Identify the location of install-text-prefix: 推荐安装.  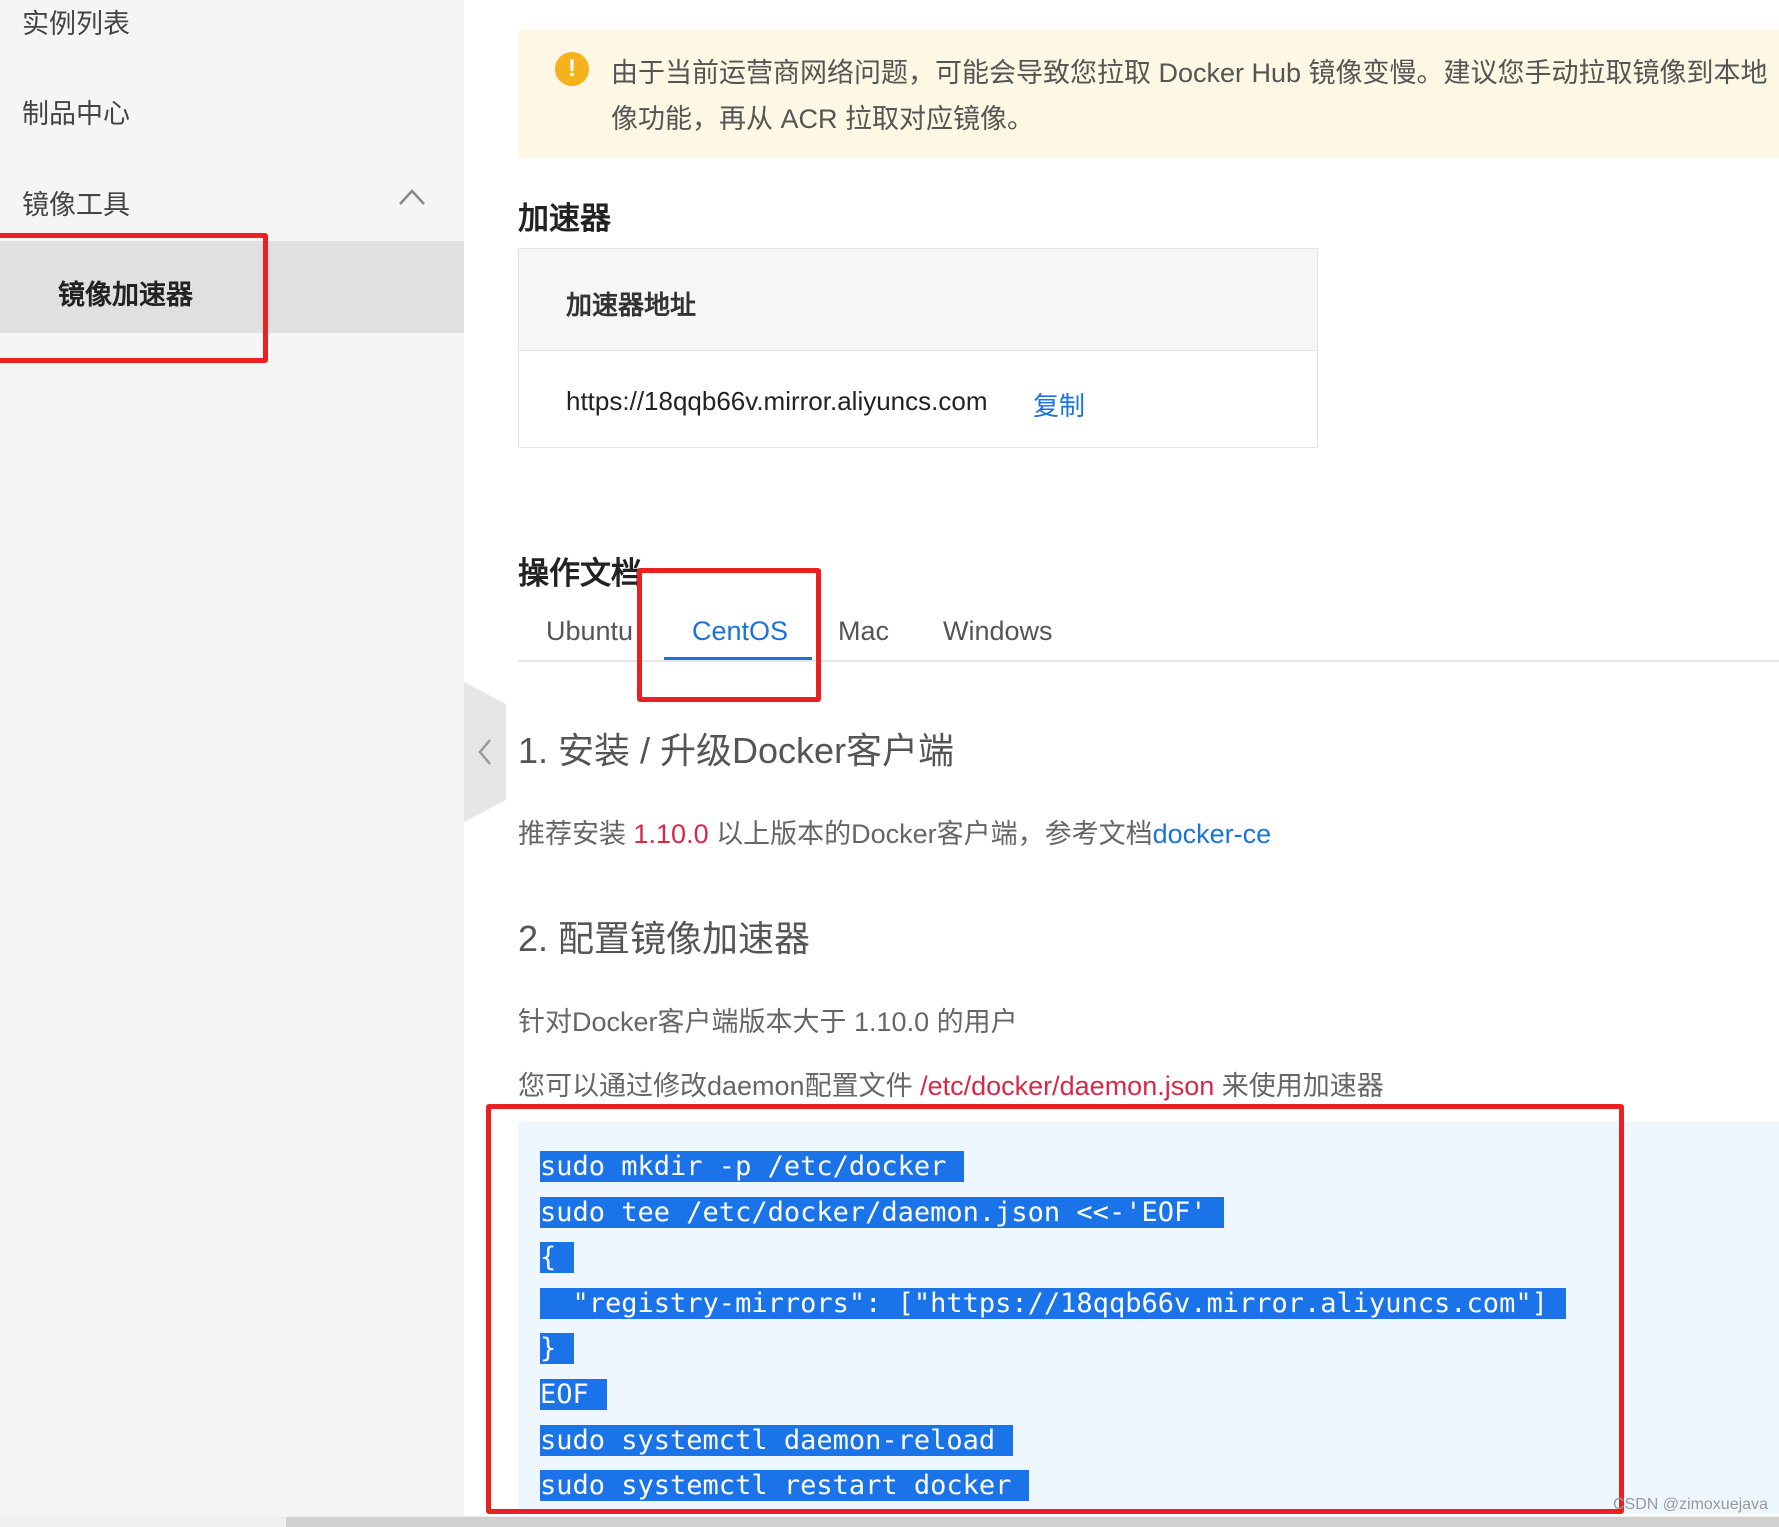
(576, 834).